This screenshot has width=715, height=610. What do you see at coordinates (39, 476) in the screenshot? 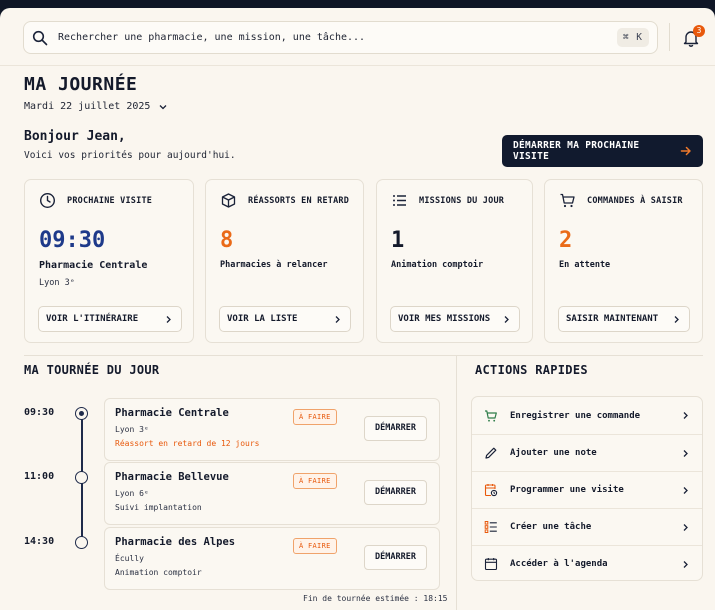
I see `visit-time: 11:00` at bounding box center [39, 476].